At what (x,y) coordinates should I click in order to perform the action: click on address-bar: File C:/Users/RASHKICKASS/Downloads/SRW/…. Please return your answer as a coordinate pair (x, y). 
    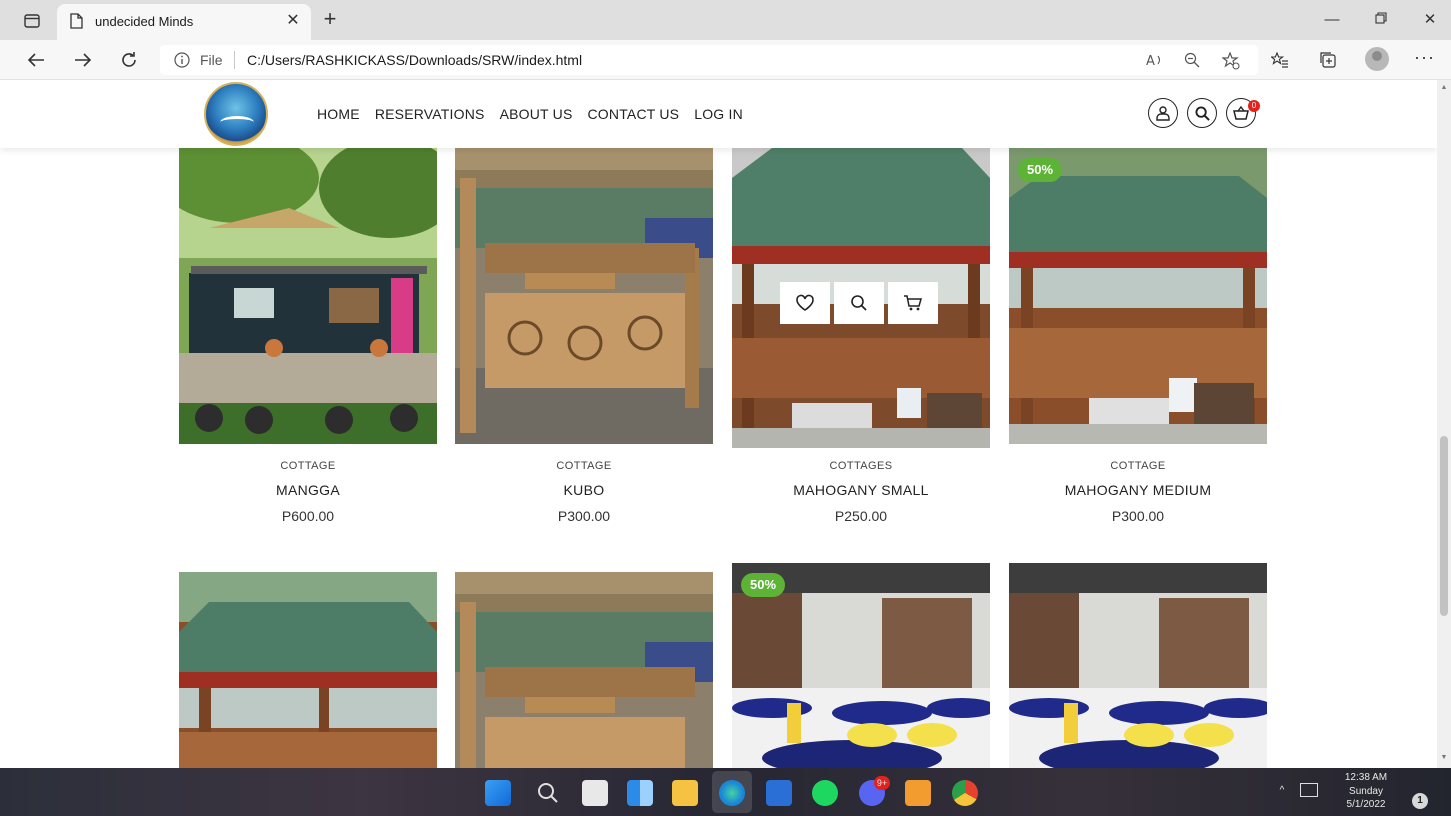
    Looking at the image, I should click on (709, 60).